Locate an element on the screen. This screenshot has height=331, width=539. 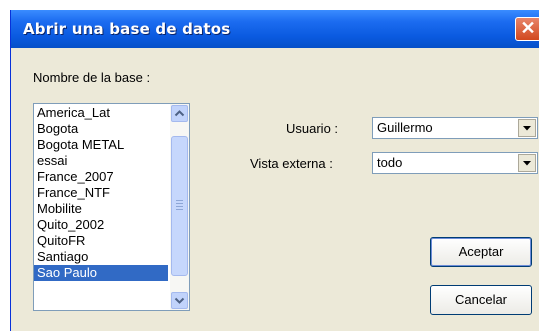
list-item: essai is located at coordinates (101, 161).